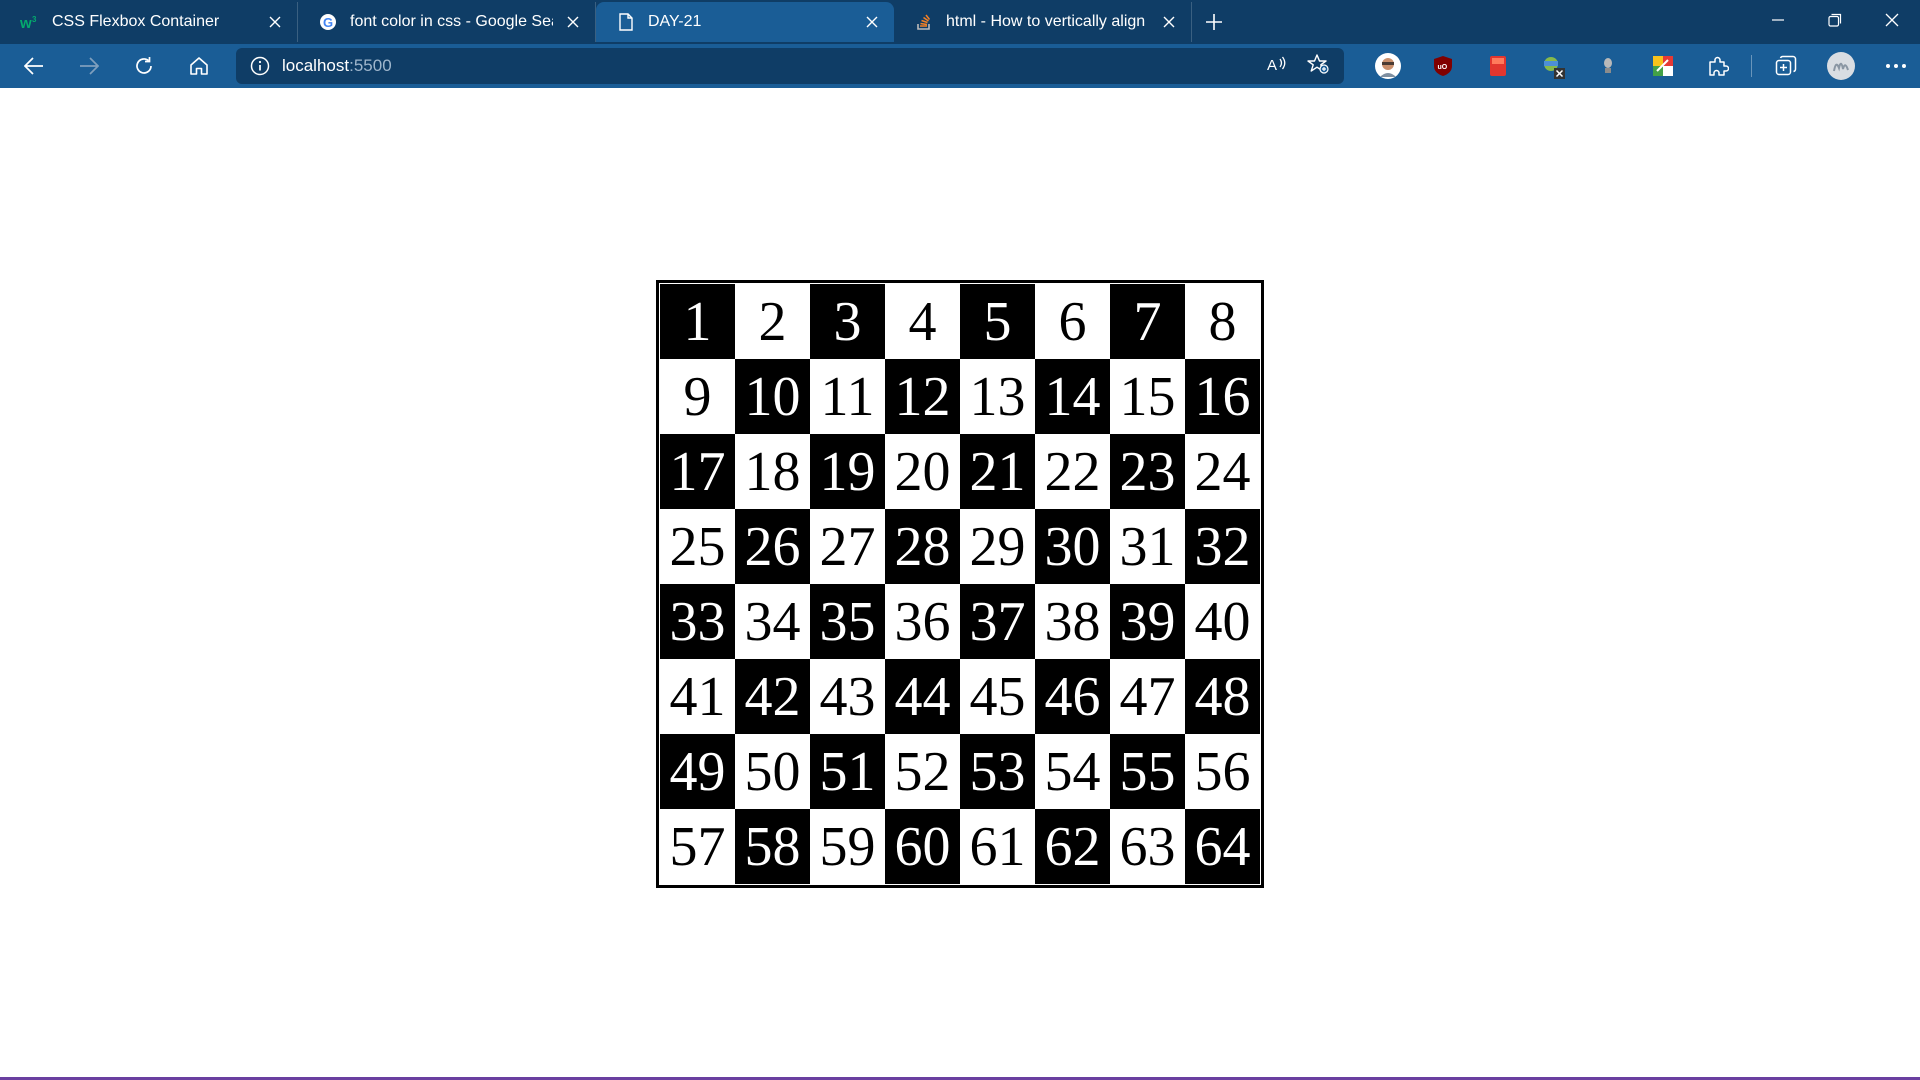 Image resolution: width=1920 pixels, height=1080 pixels. I want to click on url-text: localhost:5500, so click(337, 66).